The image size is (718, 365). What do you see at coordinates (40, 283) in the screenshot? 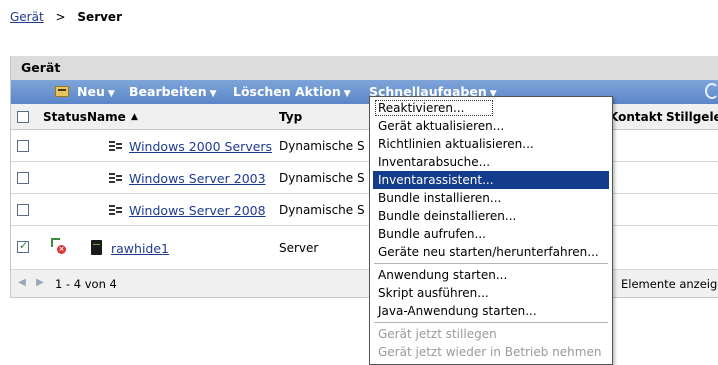
I see `next-page-button: ▶` at bounding box center [40, 283].